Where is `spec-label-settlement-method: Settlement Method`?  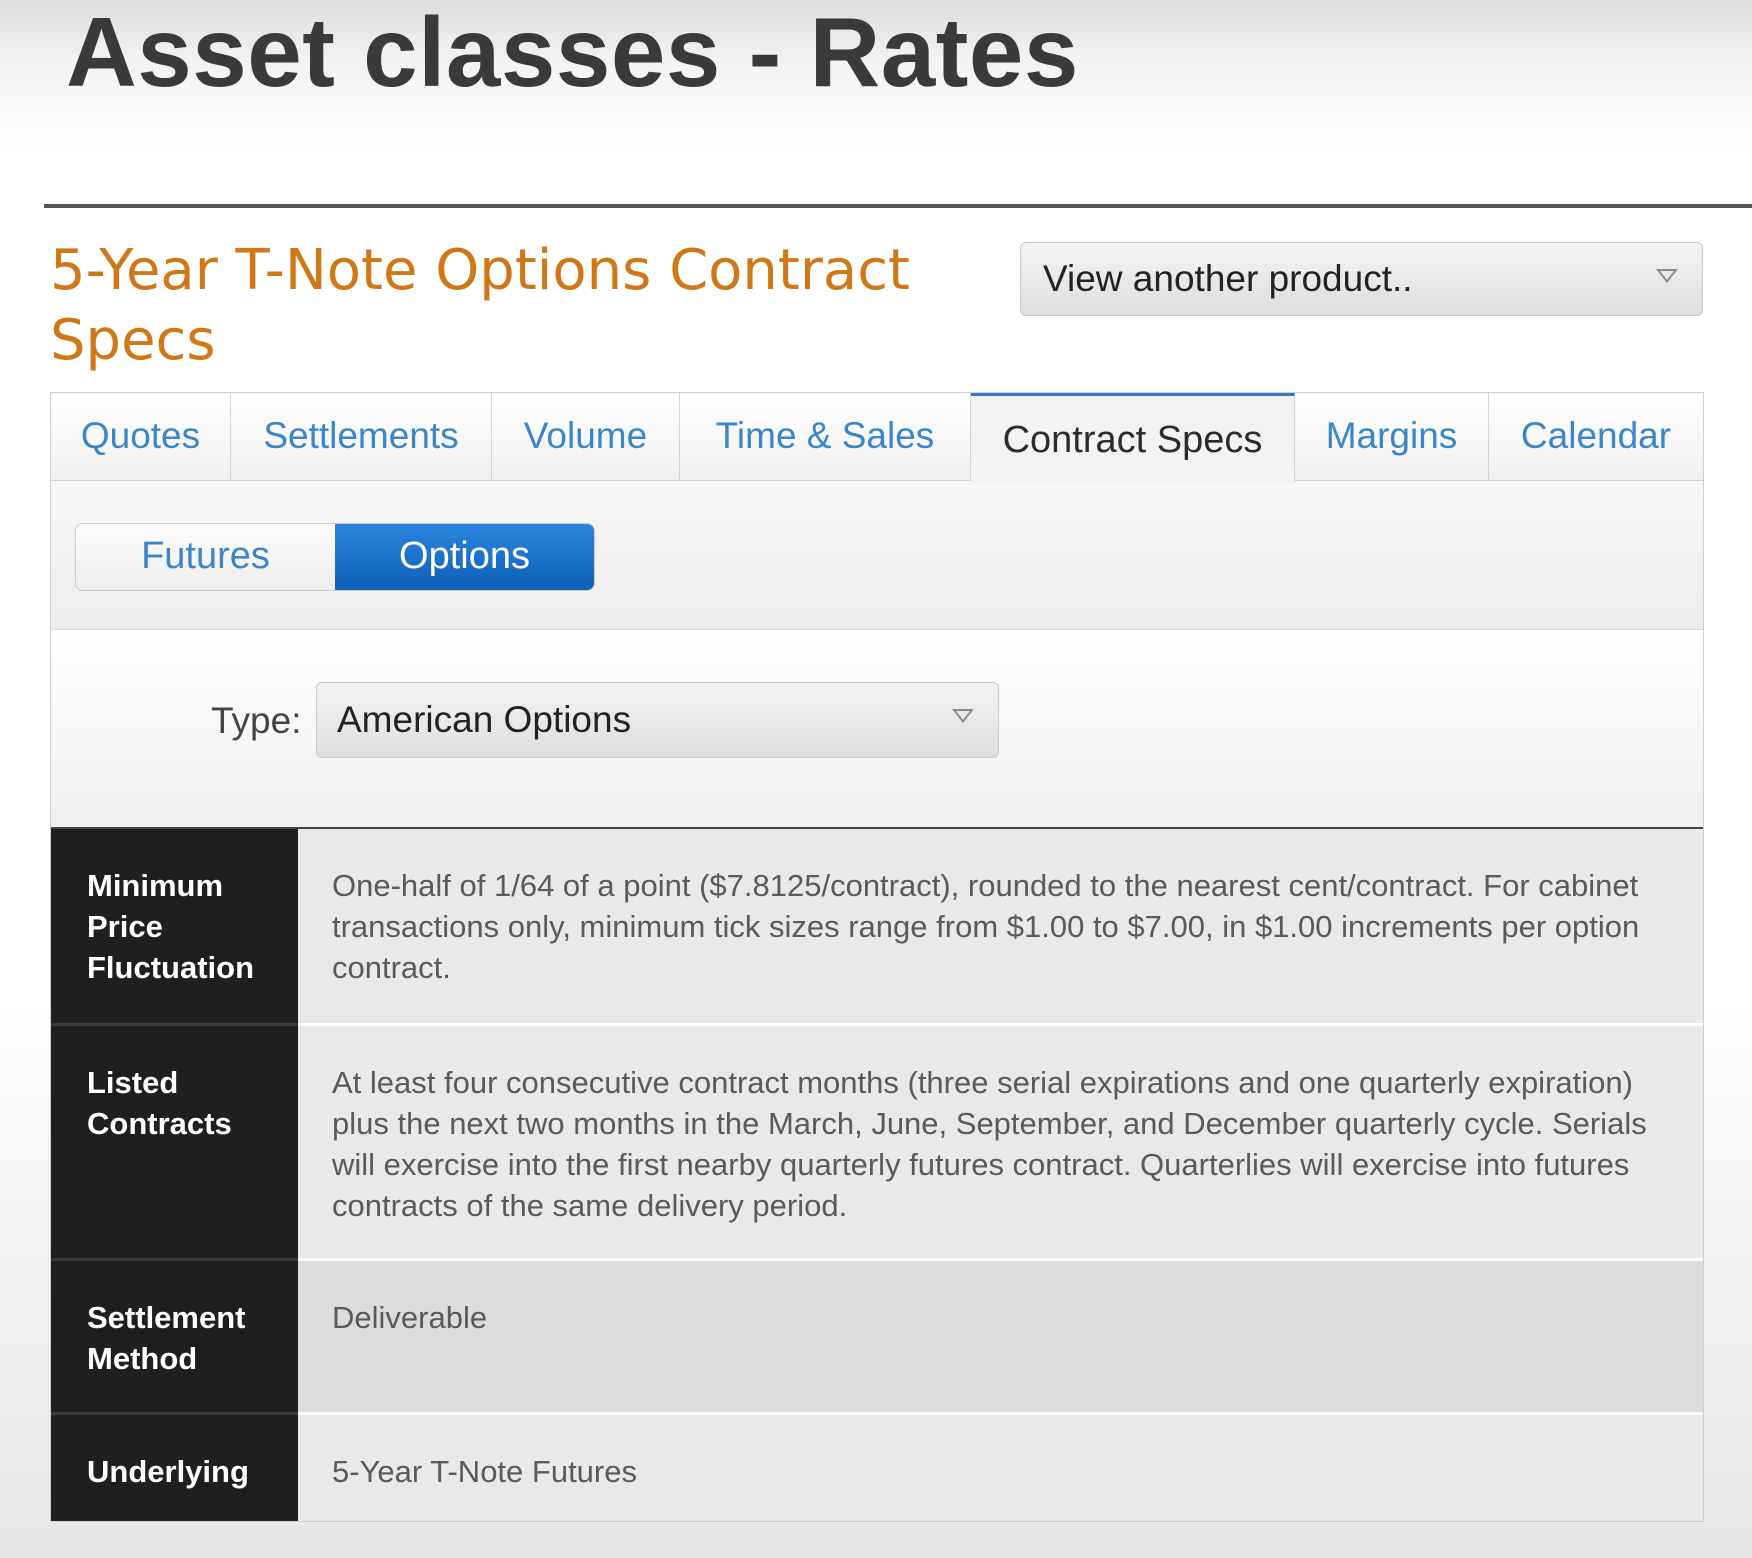
spec-label-settlement-method: Settlement Method is located at coordinates (174, 1338).